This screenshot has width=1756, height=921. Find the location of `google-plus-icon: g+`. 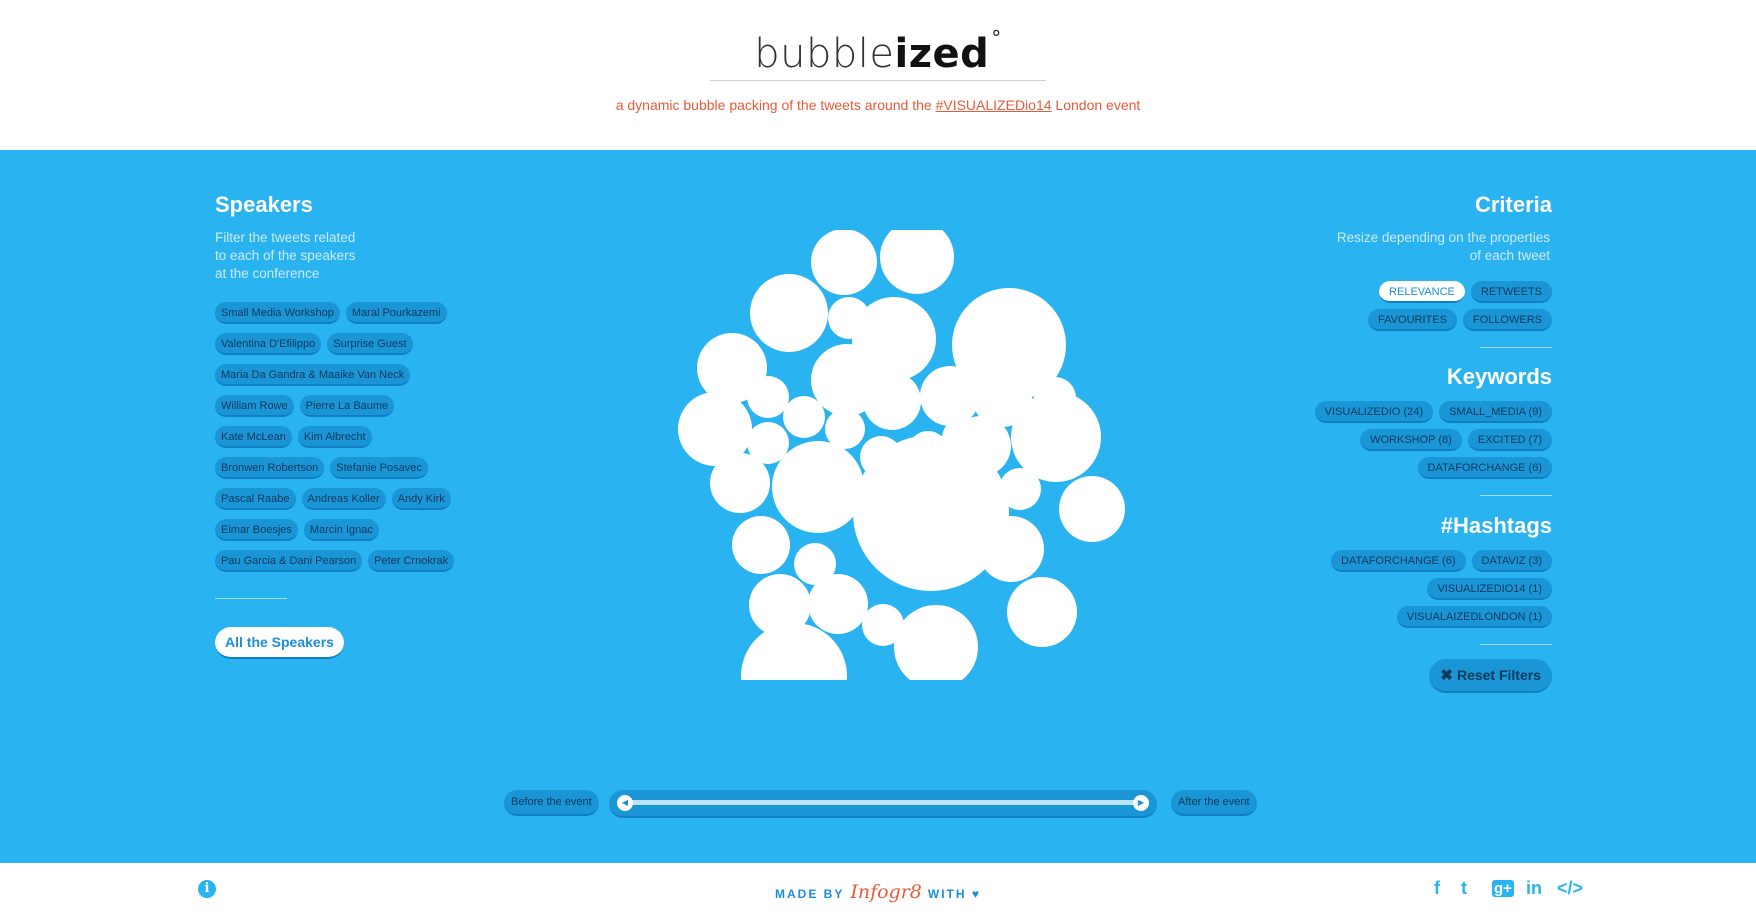

google-plus-icon: g+ is located at coordinates (1503, 888).